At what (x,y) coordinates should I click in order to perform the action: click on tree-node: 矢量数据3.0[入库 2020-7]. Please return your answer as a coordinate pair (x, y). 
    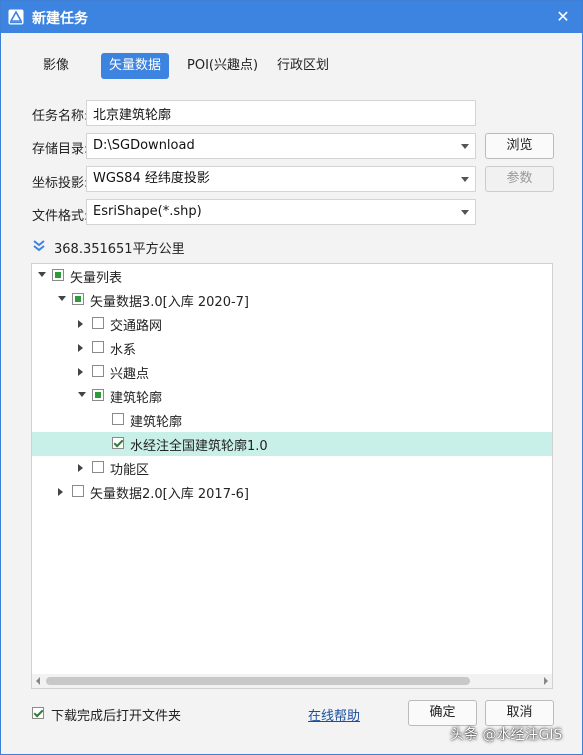
    Looking at the image, I should click on (292, 300).